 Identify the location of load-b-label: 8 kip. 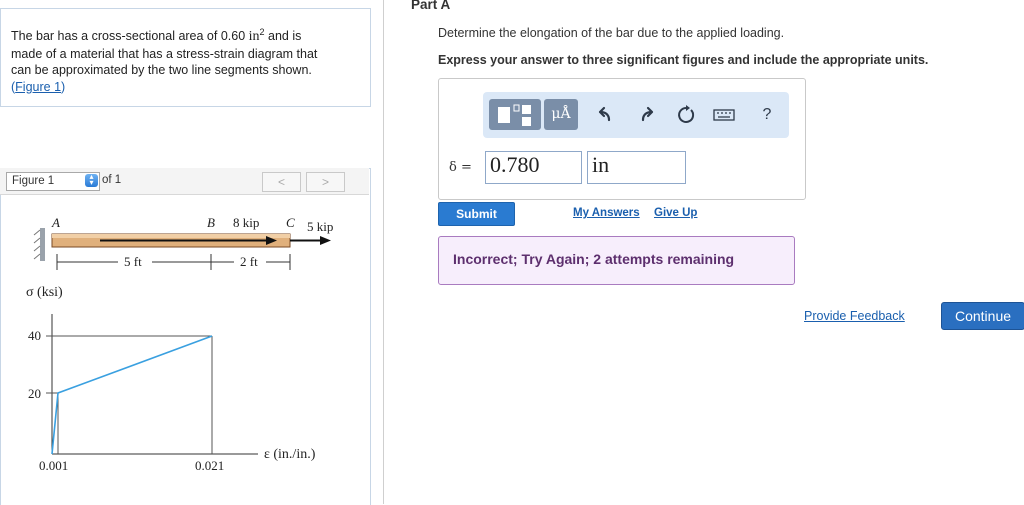
(246, 222).